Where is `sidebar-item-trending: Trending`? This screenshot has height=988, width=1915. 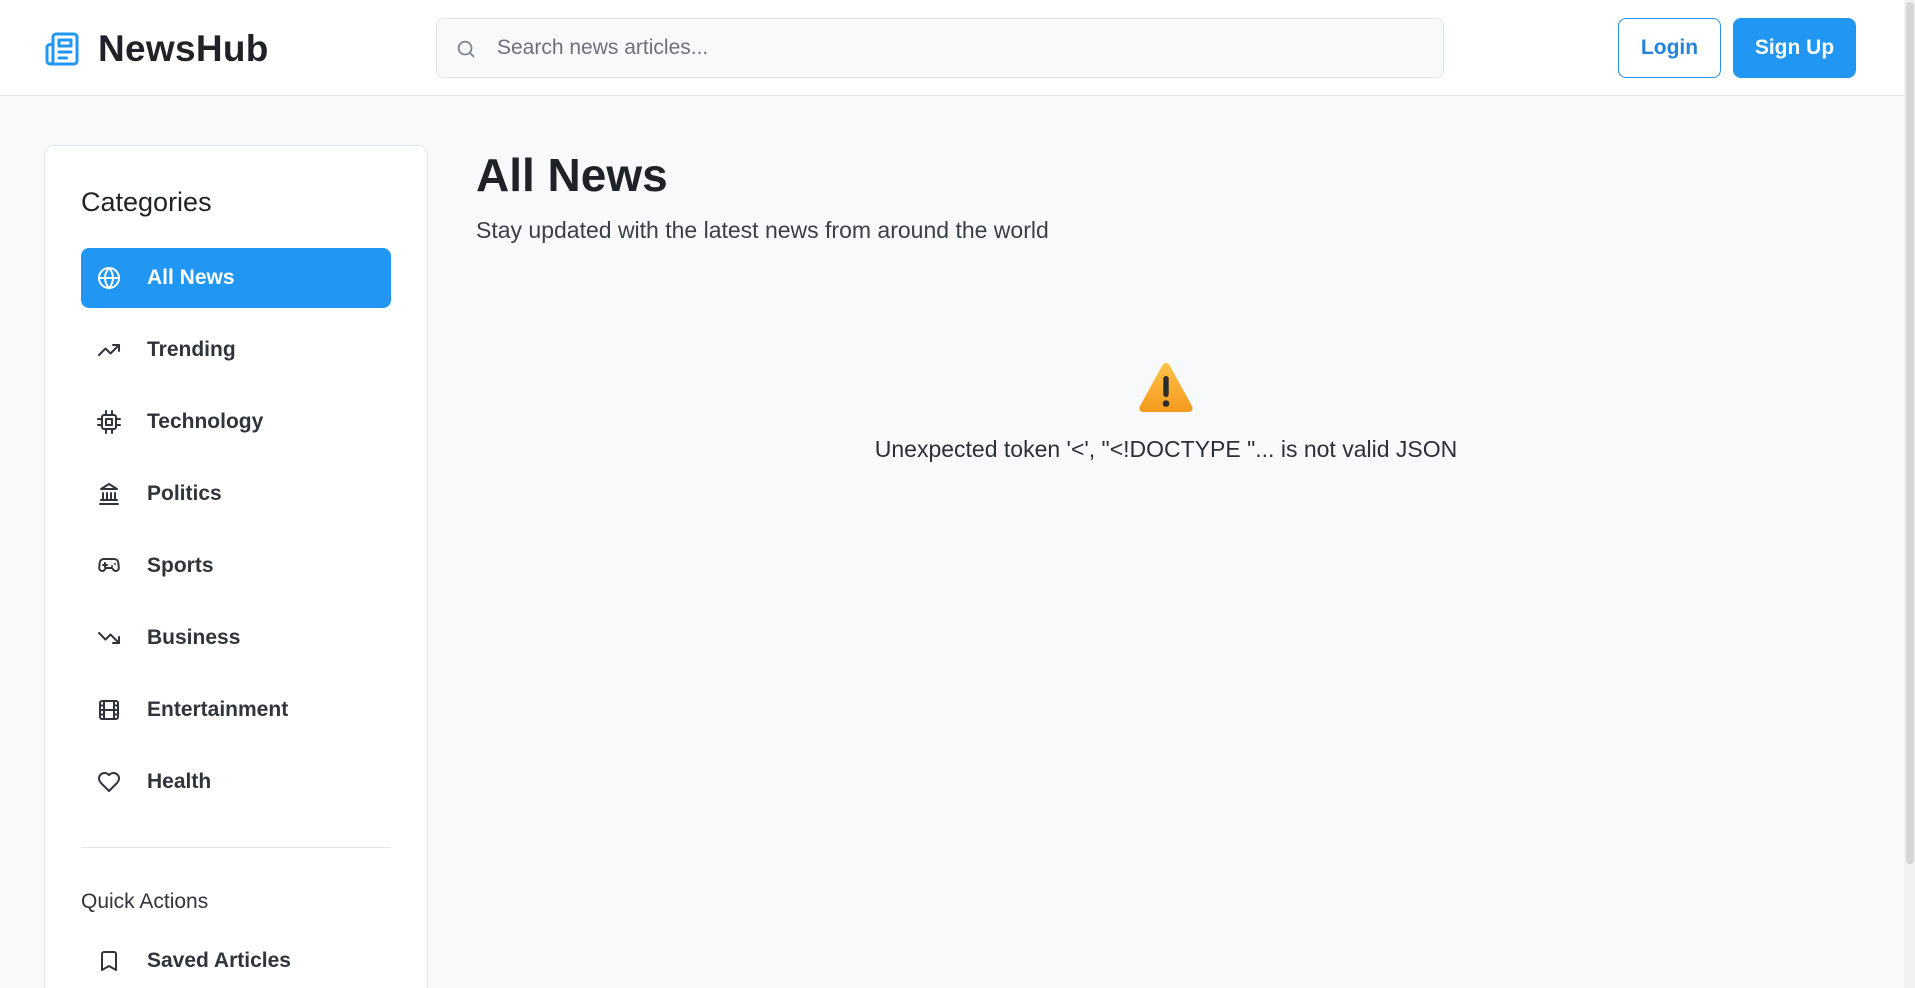 sidebar-item-trending: Trending is located at coordinates (236, 350).